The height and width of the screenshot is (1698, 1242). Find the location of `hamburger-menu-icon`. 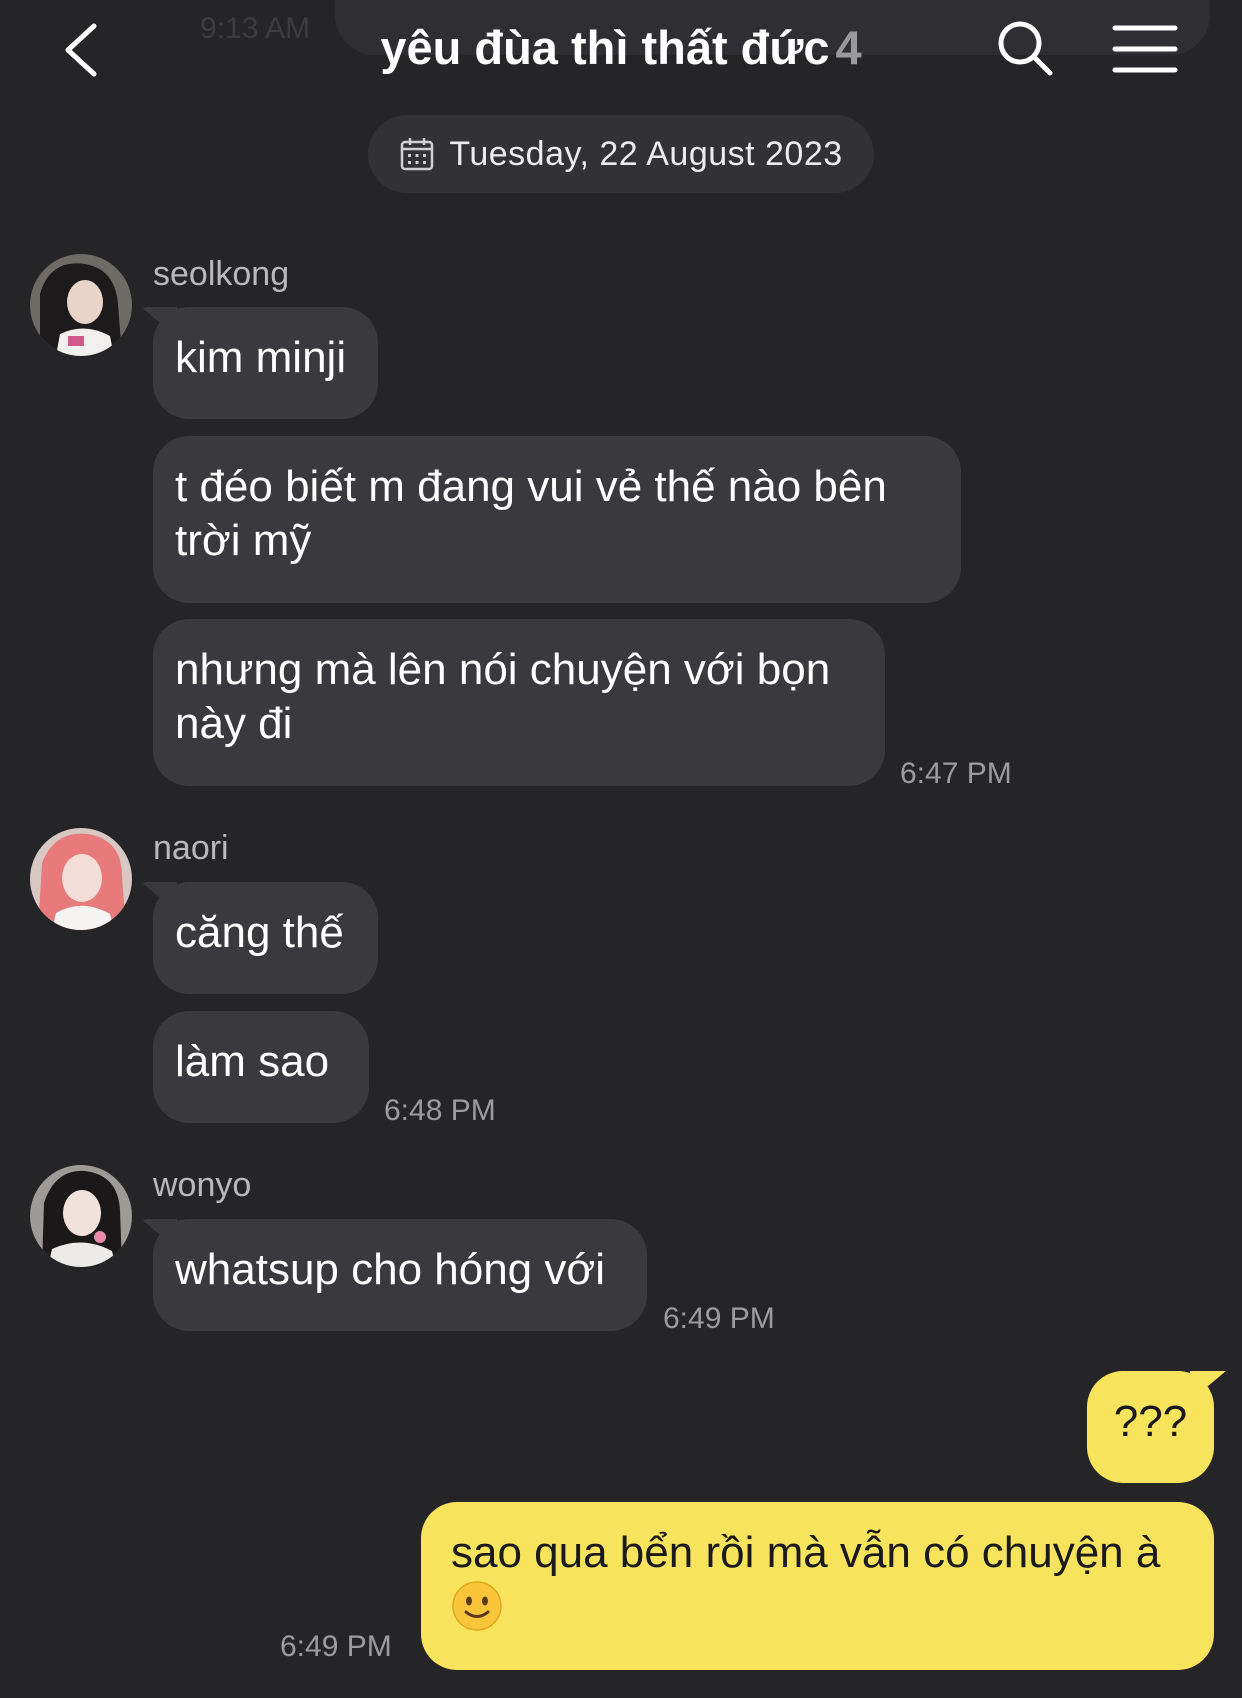

hamburger-menu-icon is located at coordinates (1145, 49).